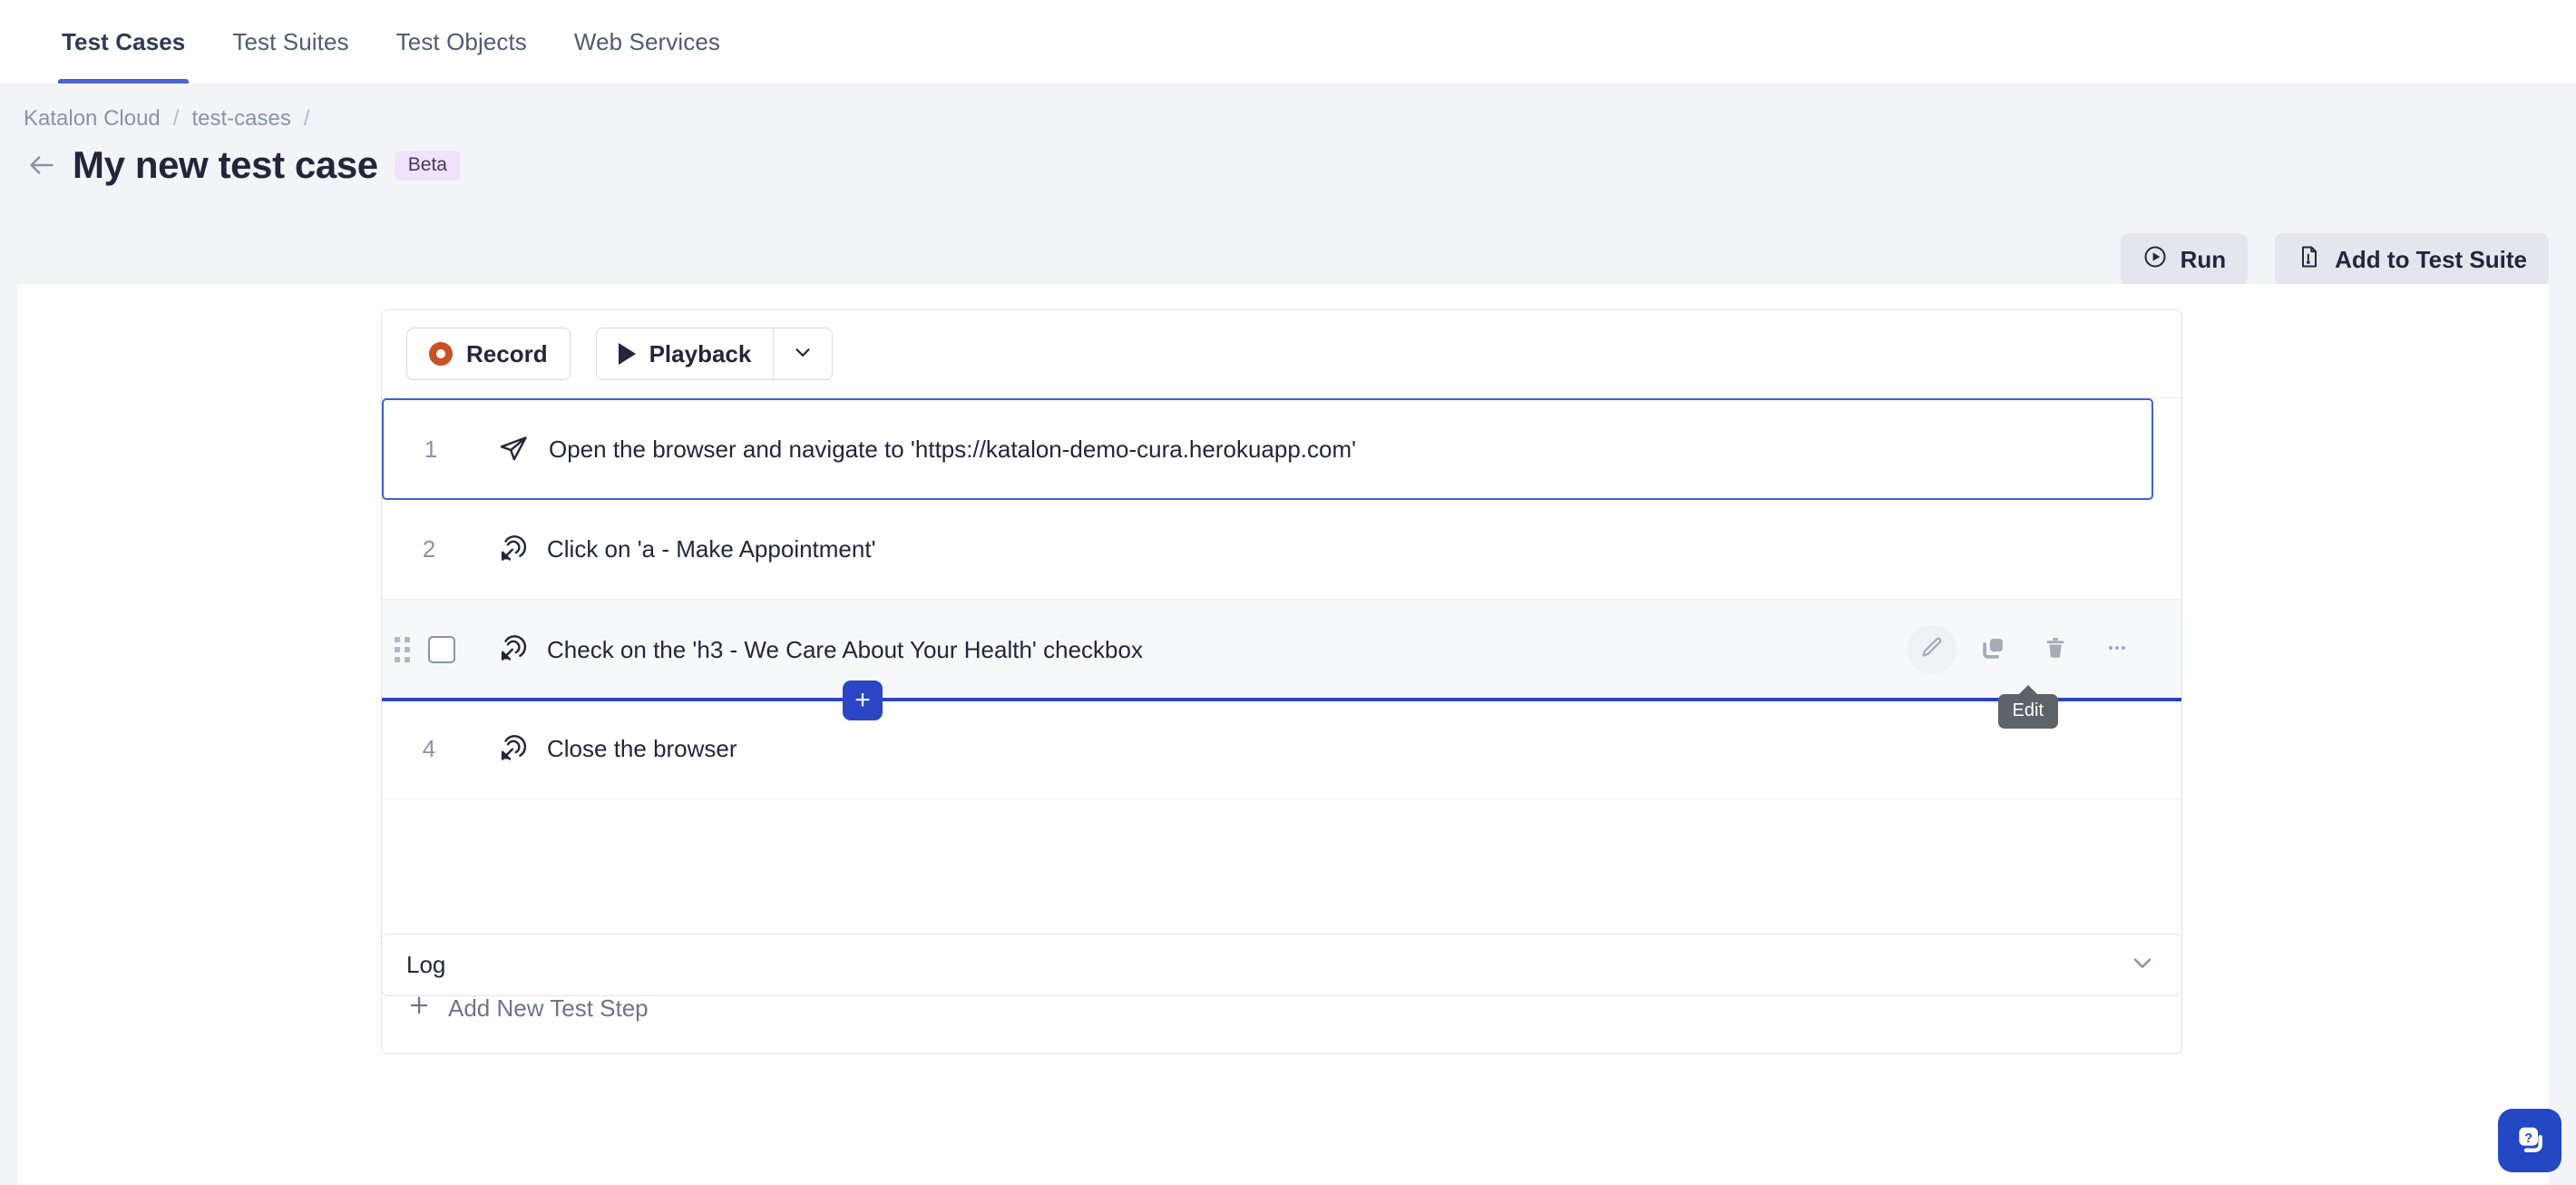  I want to click on insert-step-label: +, so click(862, 700).